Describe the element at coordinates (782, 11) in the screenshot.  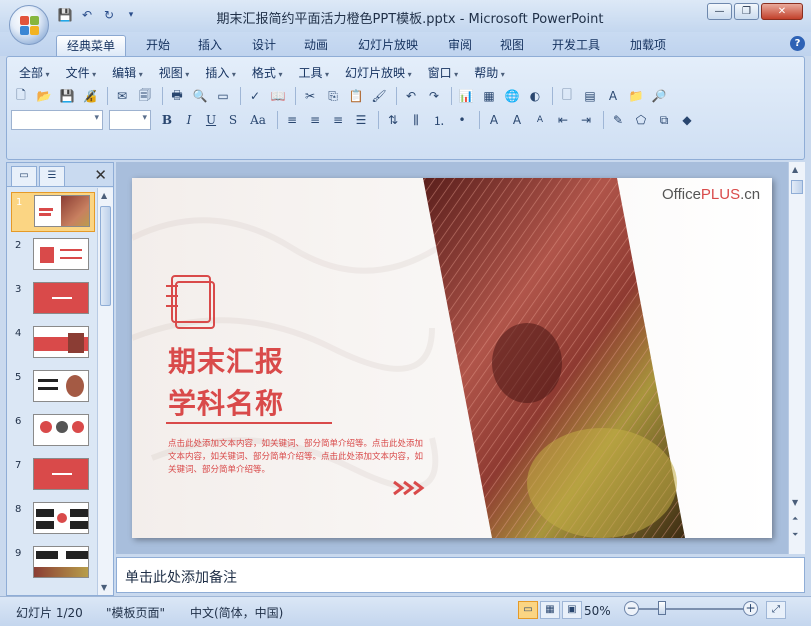
I see `close-button: ✕` at that location.